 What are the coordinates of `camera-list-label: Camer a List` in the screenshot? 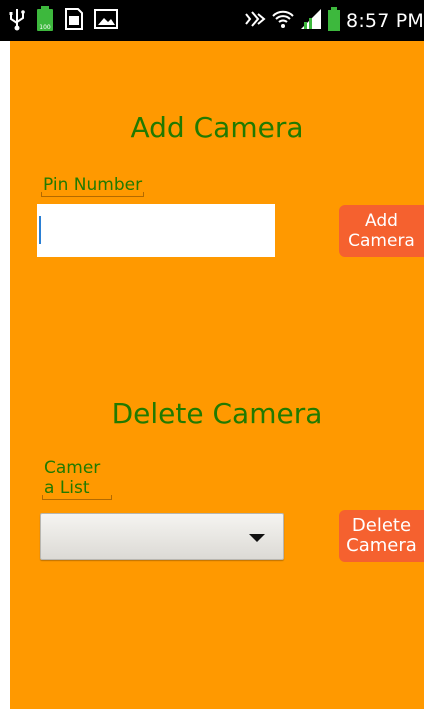 It's located at (77, 479).